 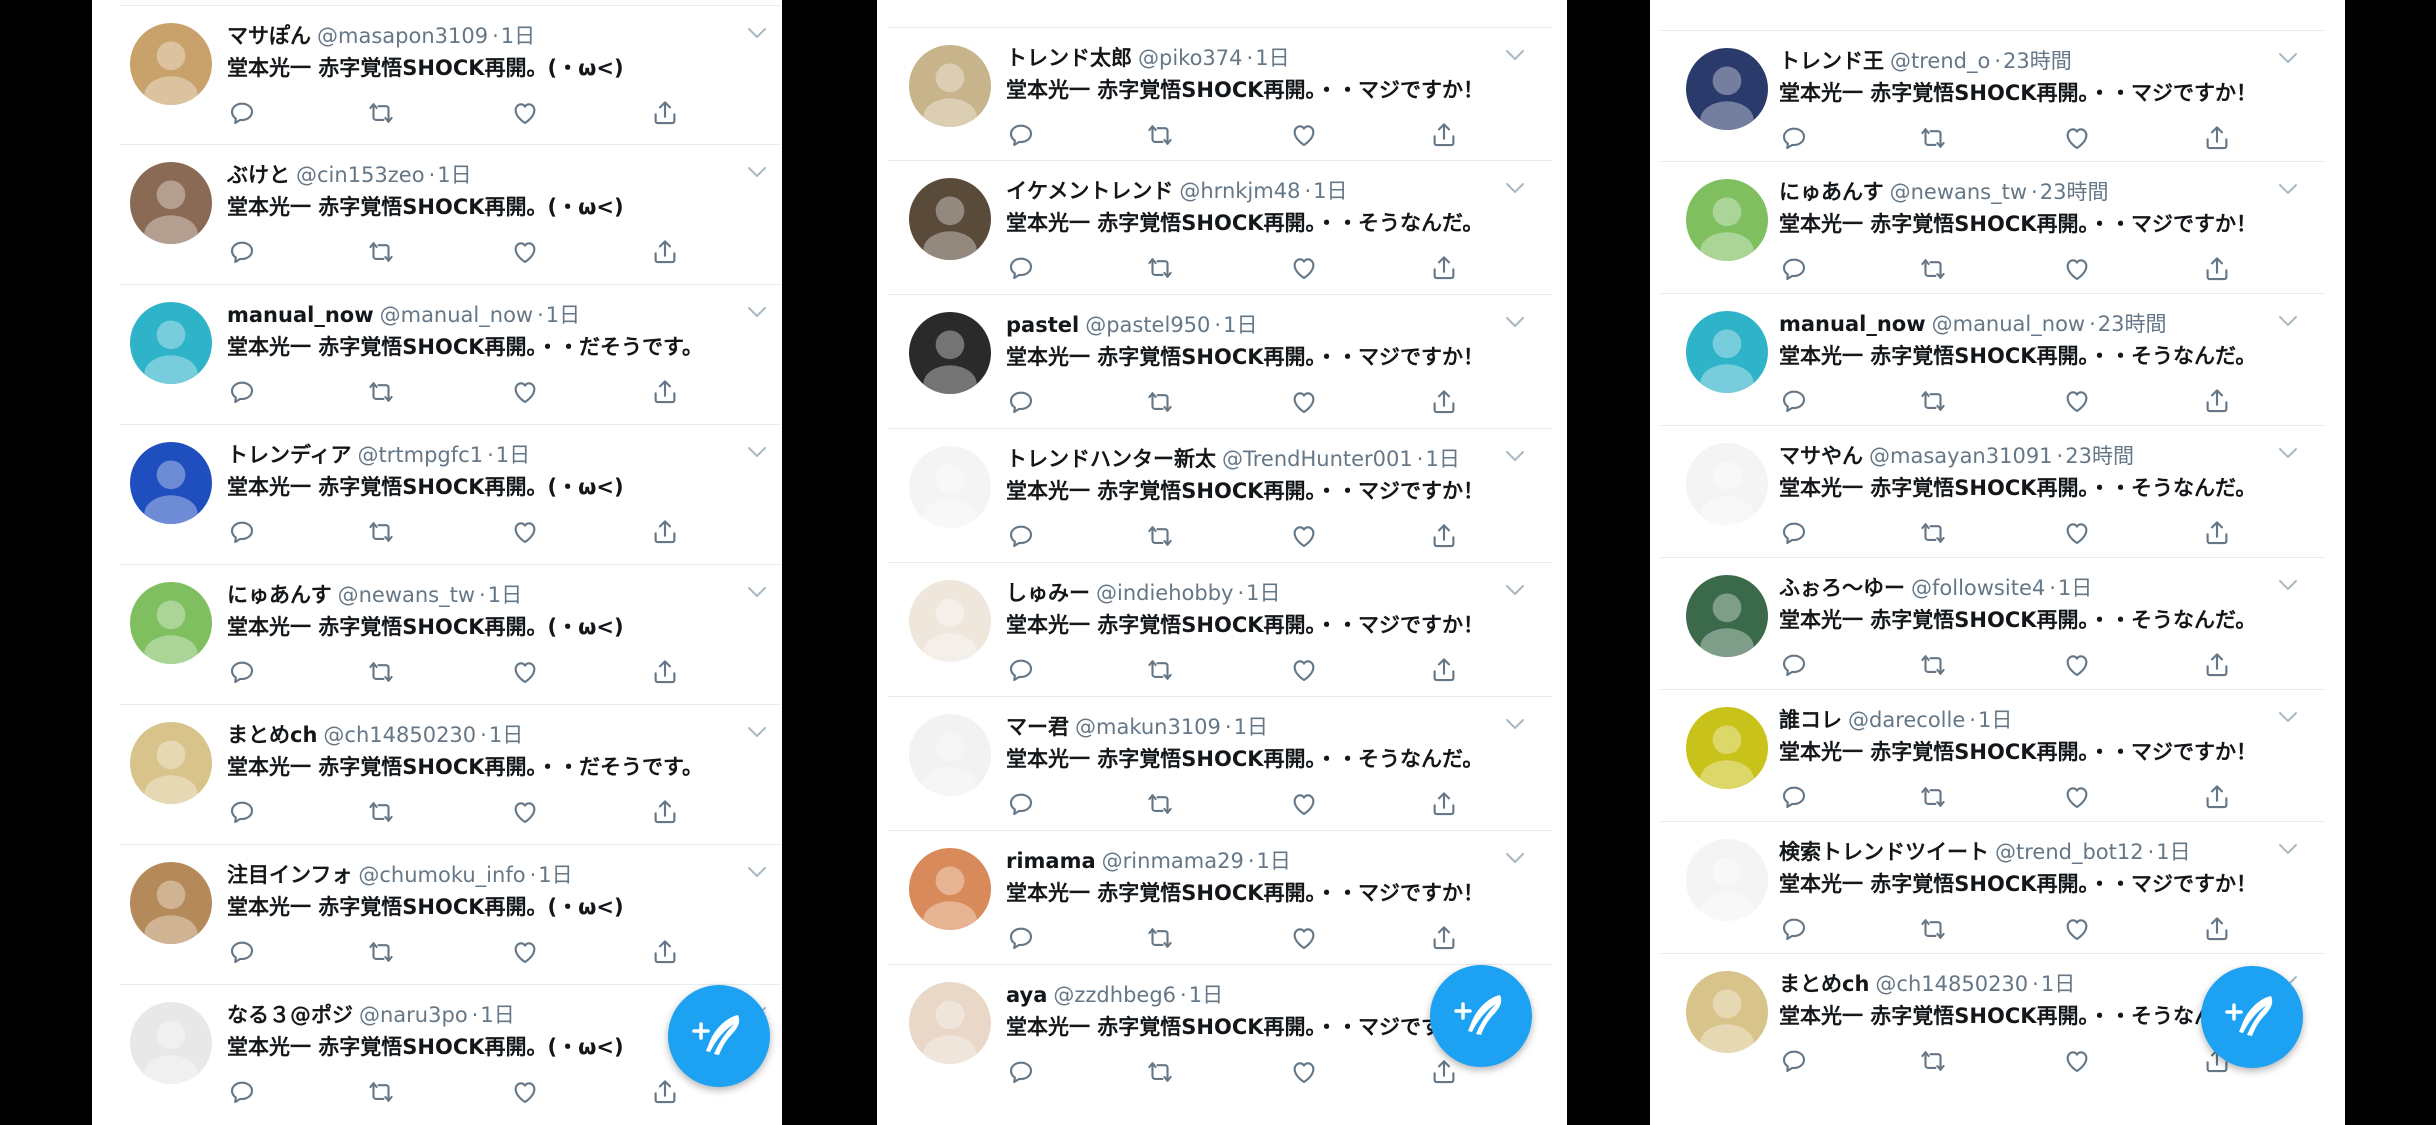 I want to click on display-name: 誰コレ, so click(x=1810, y=720).